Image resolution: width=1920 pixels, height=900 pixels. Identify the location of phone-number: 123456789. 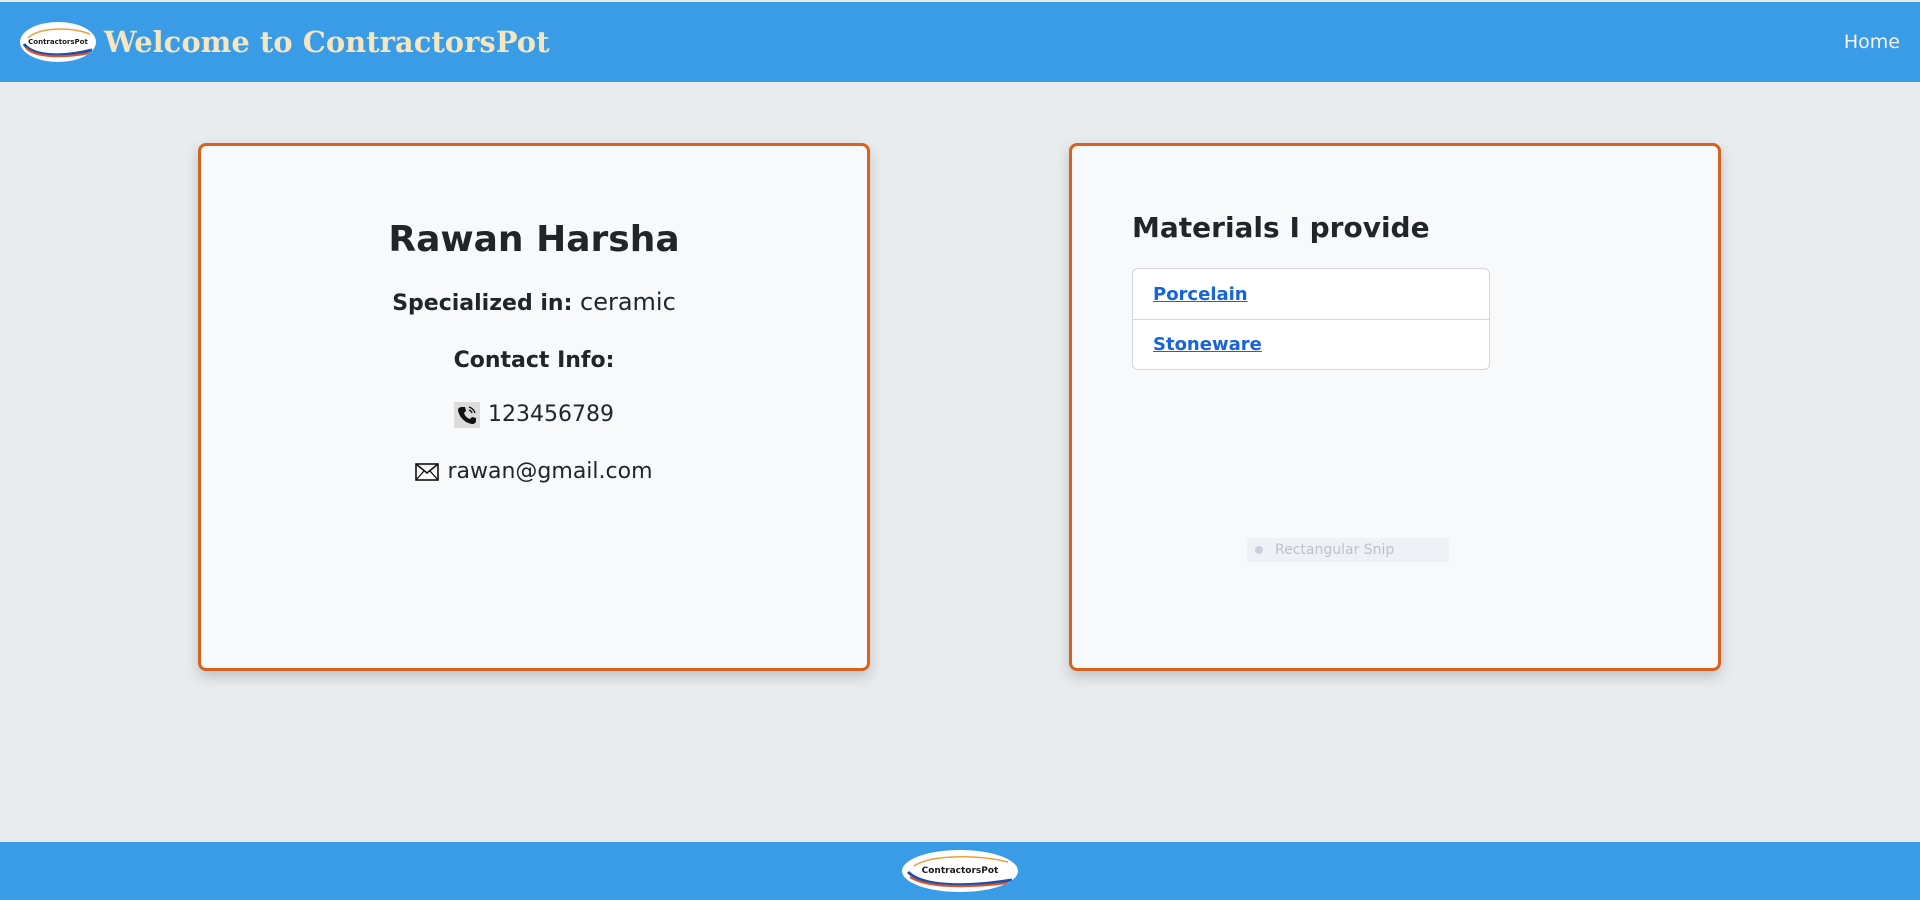
(551, 414).